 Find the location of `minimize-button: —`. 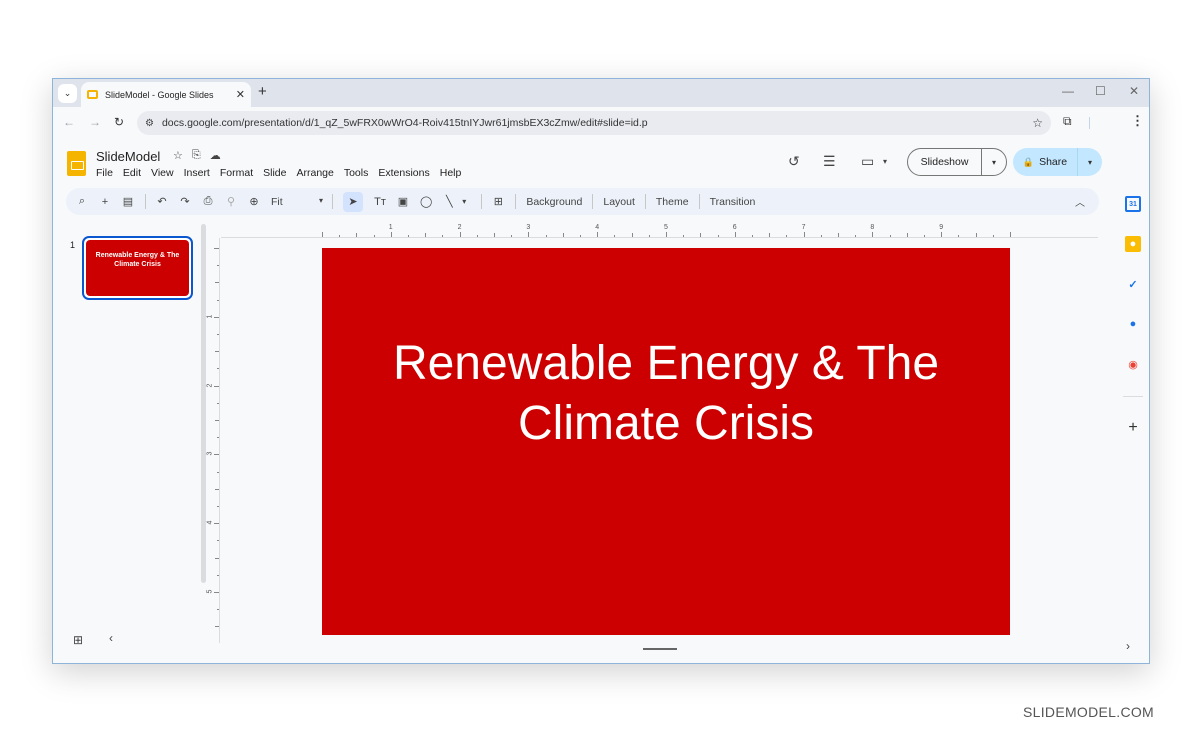

minimize-button: — is located at coordinates (1068, 91).